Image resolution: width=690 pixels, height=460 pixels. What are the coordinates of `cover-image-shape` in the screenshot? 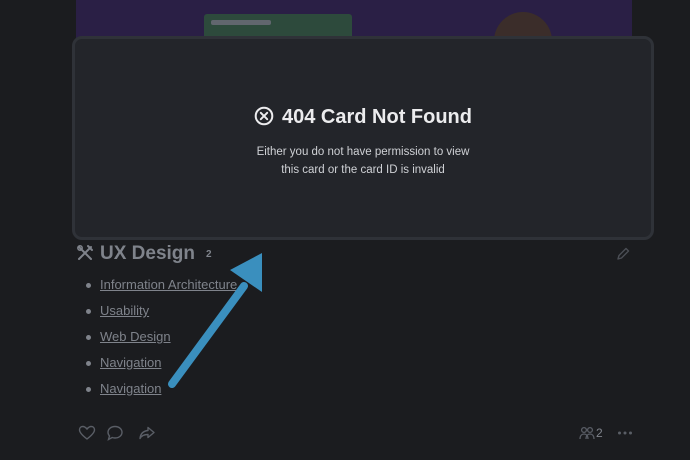 It's located at (241, 22).